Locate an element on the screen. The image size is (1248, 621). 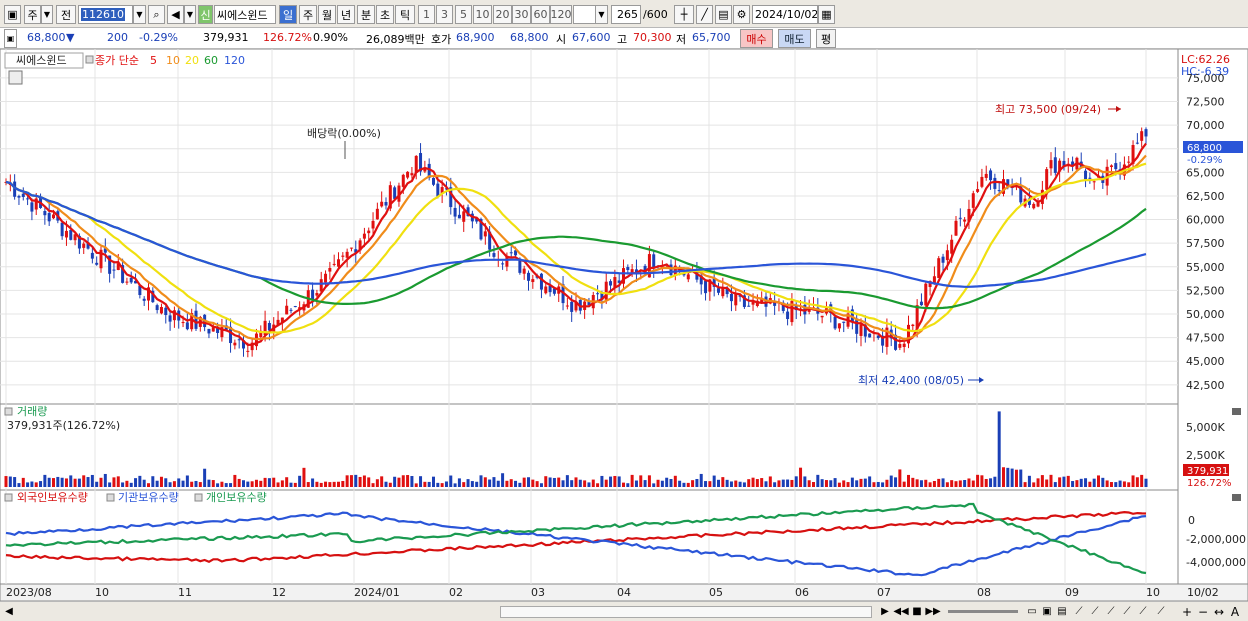
evaluate-button: 평 is located at coordinates (826, 38).